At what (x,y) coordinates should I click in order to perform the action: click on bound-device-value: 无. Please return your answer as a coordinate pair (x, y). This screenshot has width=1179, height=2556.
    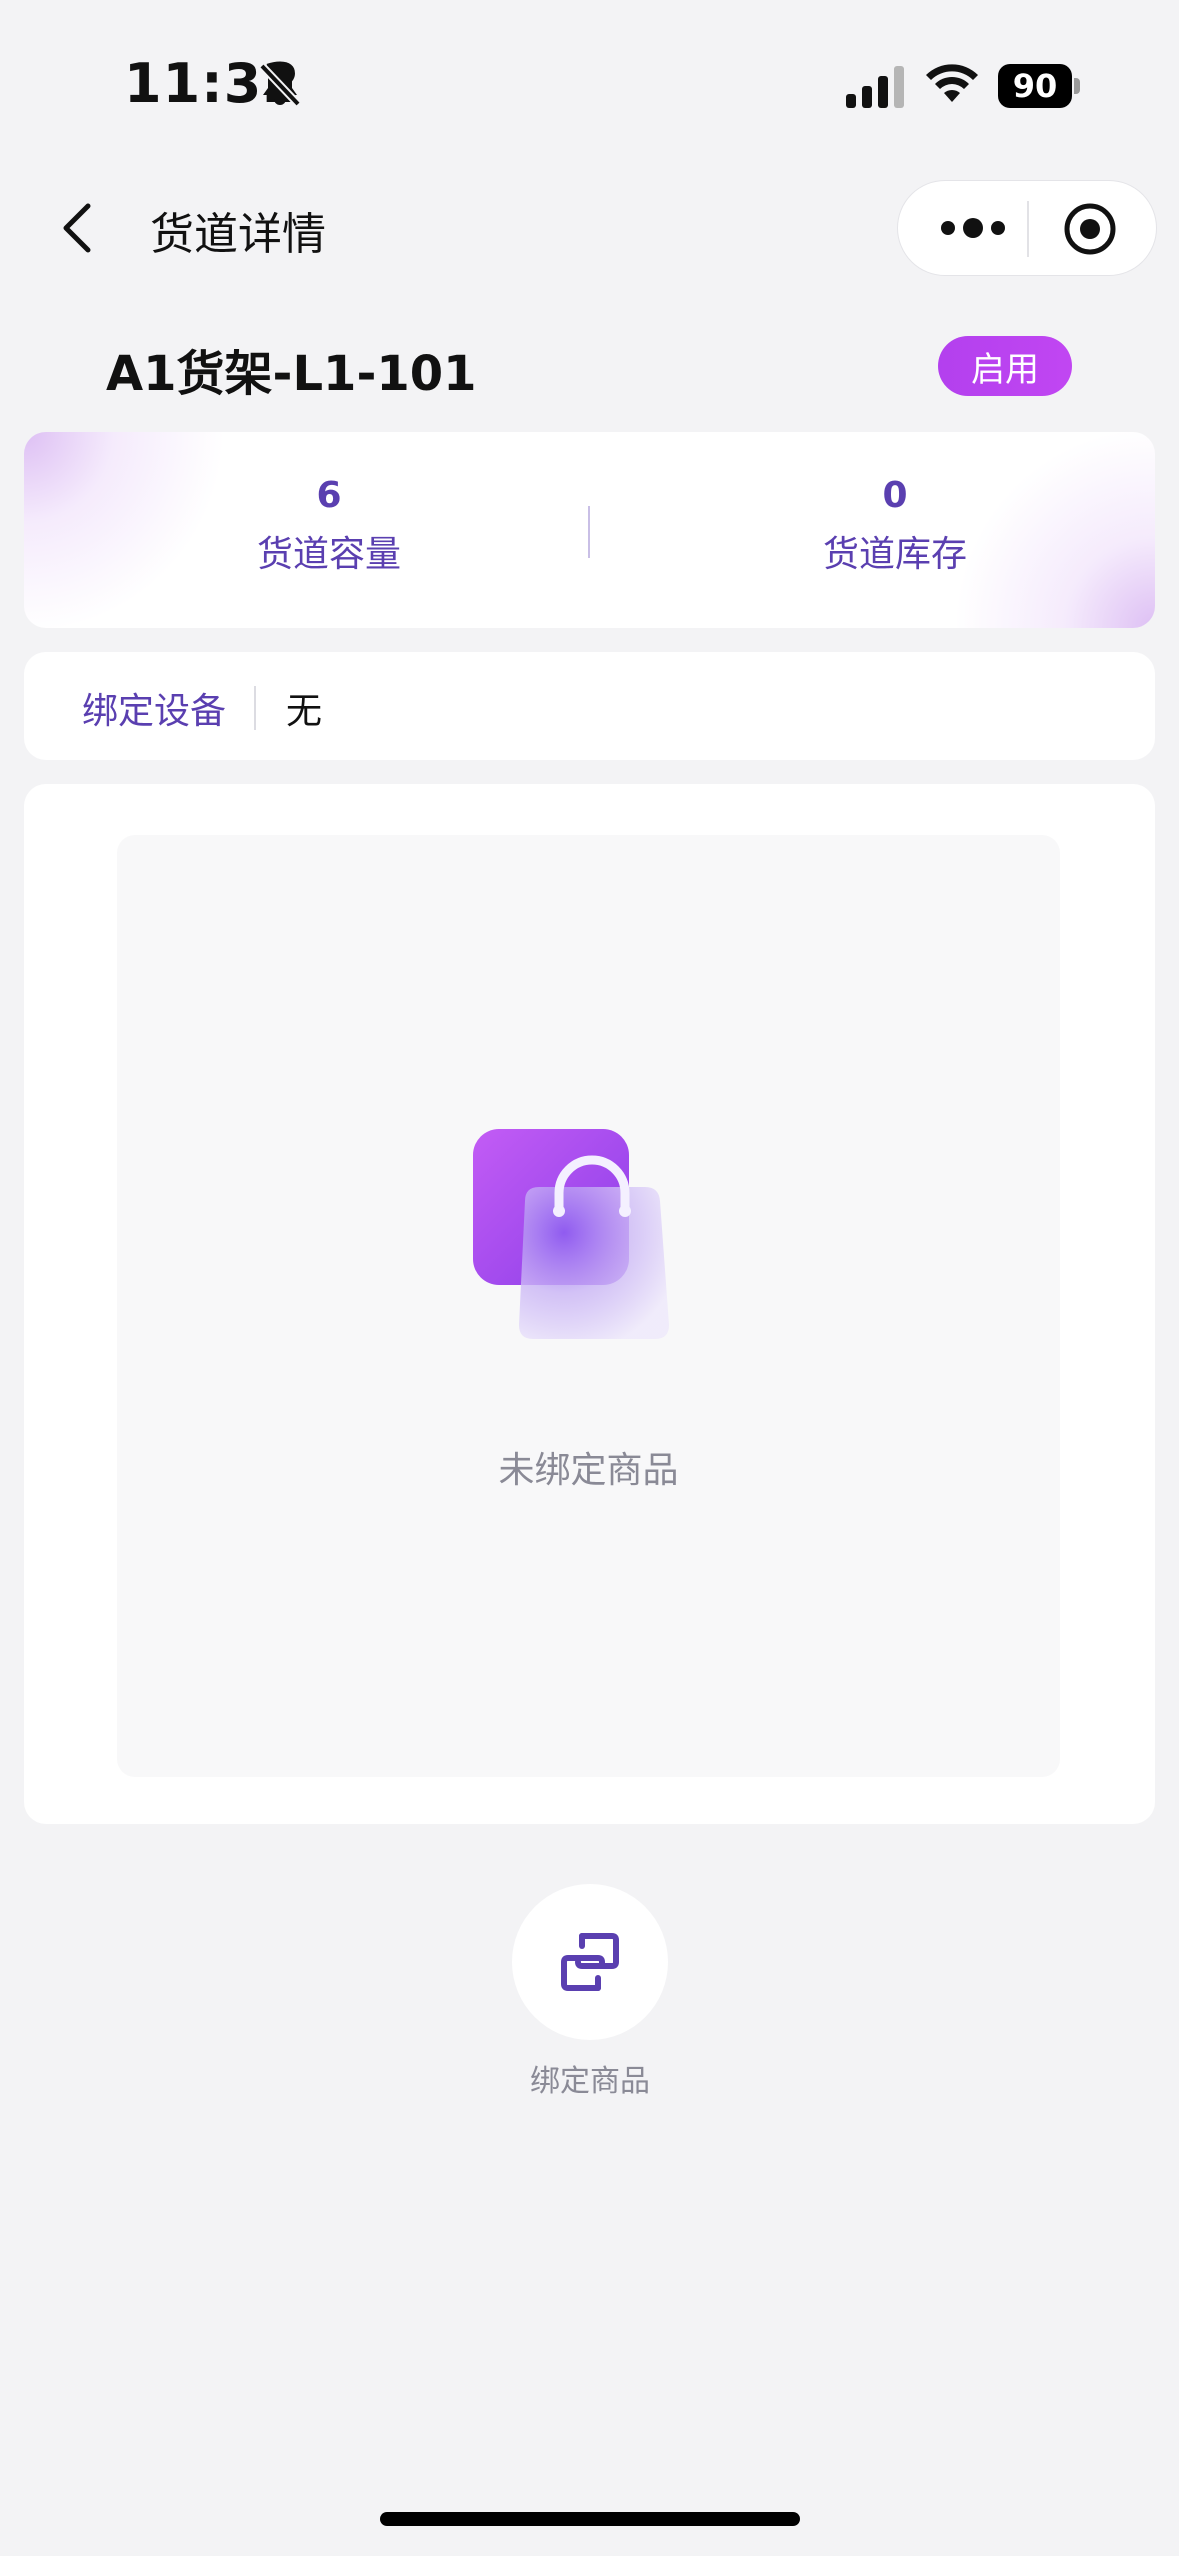
    Looking at the image, I should click on (304, 711).